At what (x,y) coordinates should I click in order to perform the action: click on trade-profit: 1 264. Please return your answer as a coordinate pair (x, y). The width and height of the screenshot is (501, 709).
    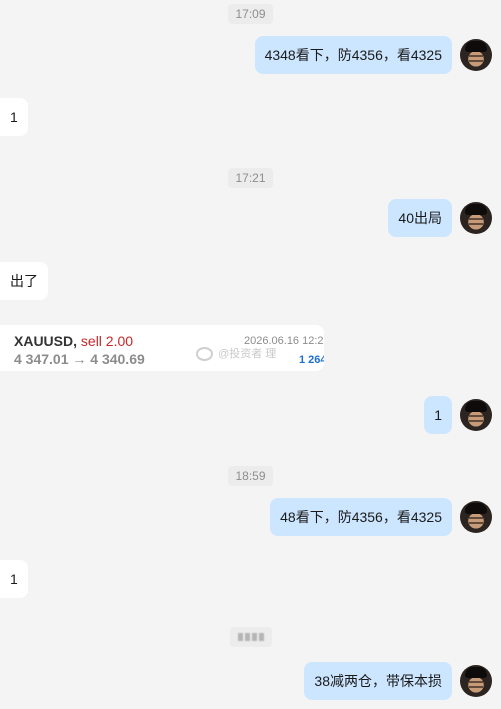
    Looking at the image, I should click on (311, 360).